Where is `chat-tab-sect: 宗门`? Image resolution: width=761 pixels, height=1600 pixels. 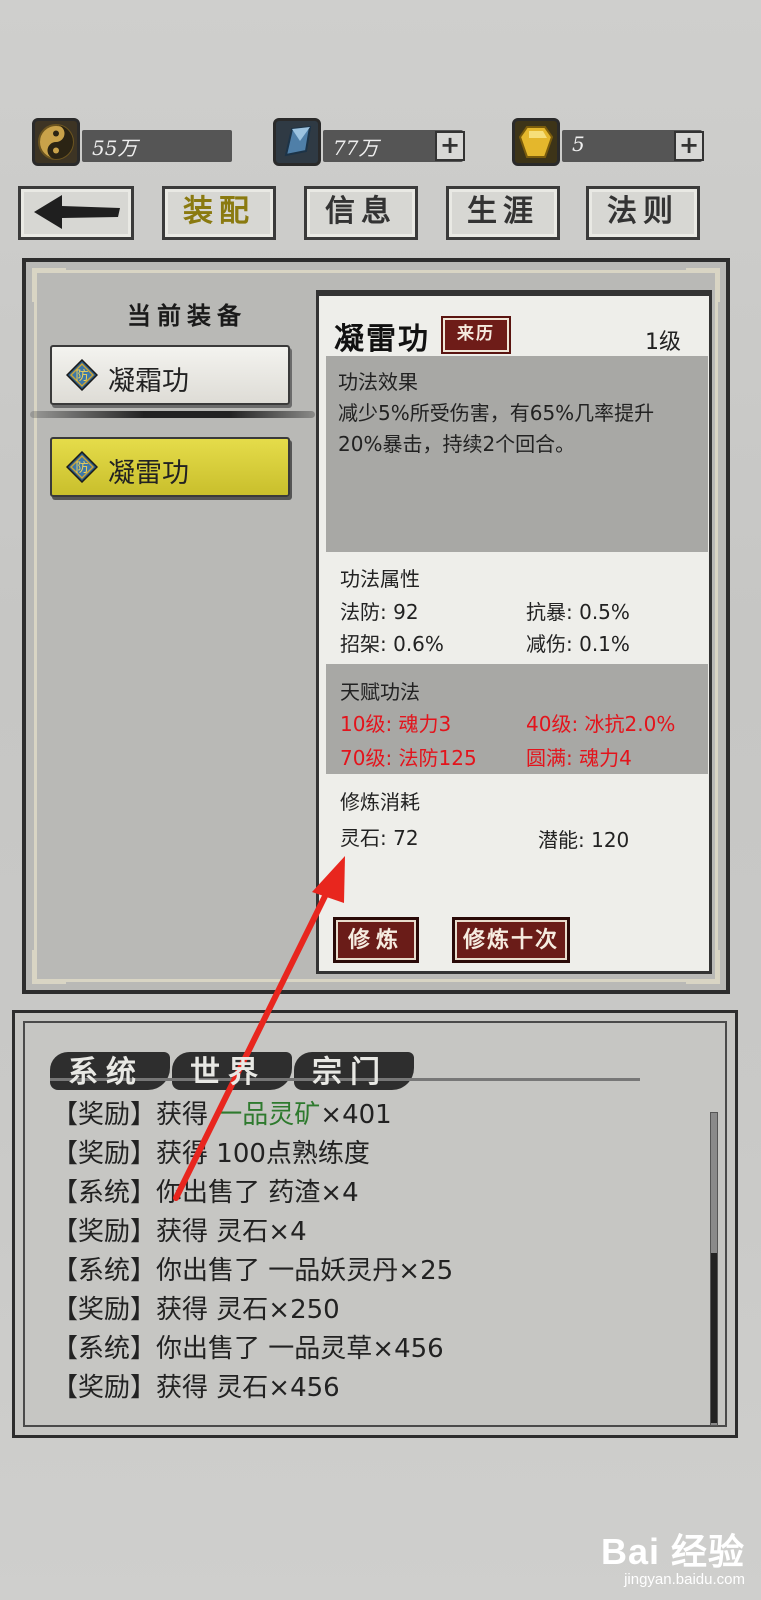 chat-tab-sect: 宗门 is located at coordinates (354, 1073).